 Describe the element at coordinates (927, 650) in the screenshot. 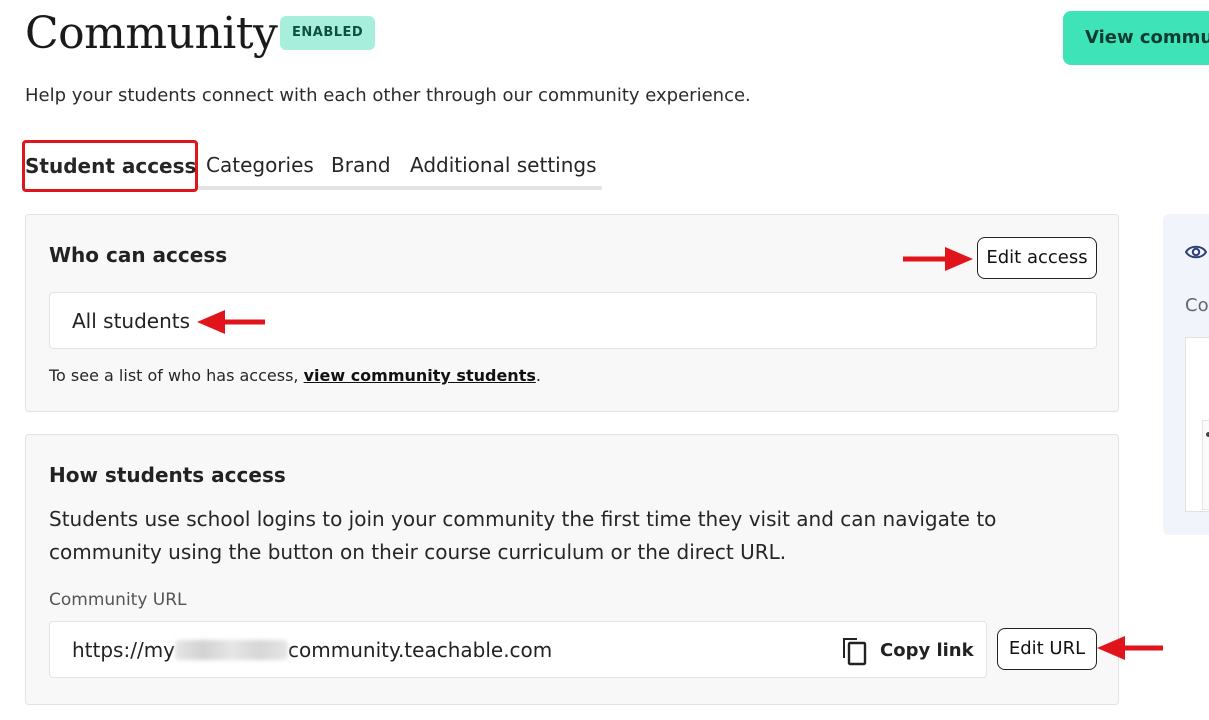

I see `copy-link-label: Copy link` at that location.